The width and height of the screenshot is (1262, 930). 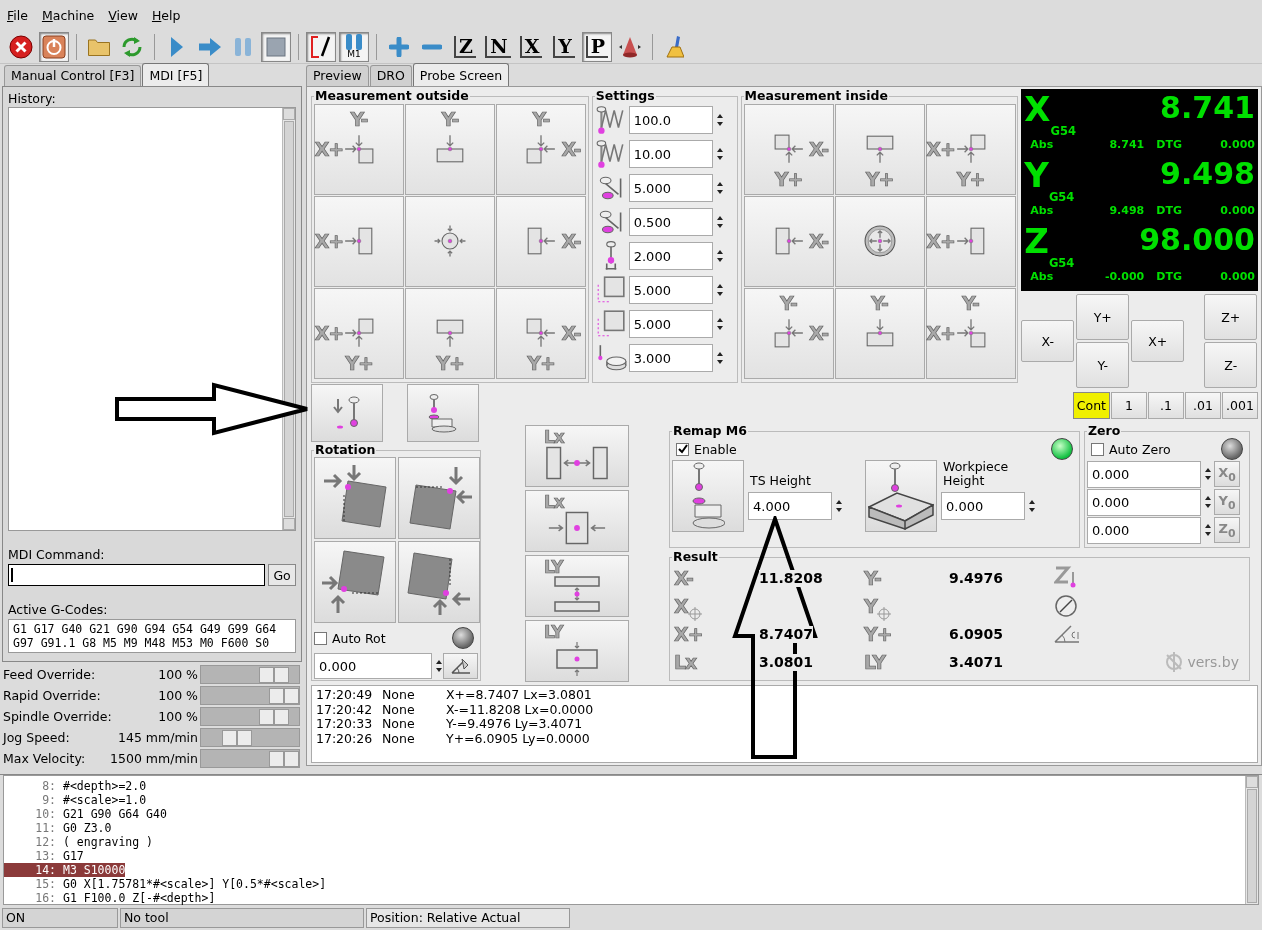 I want to click on tab: Preview, so click(x=337, y=75).